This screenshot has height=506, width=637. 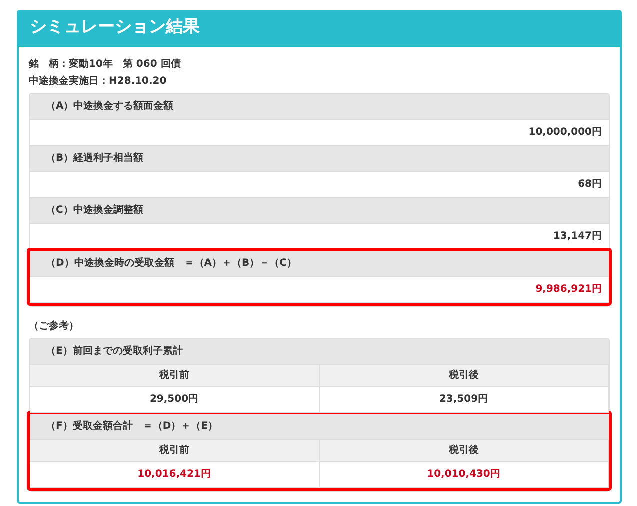 What do you see at coordinates (464, 400) in the screenshot?
I see `amount-cell: 23,509円` at bounding box center [464, 400].